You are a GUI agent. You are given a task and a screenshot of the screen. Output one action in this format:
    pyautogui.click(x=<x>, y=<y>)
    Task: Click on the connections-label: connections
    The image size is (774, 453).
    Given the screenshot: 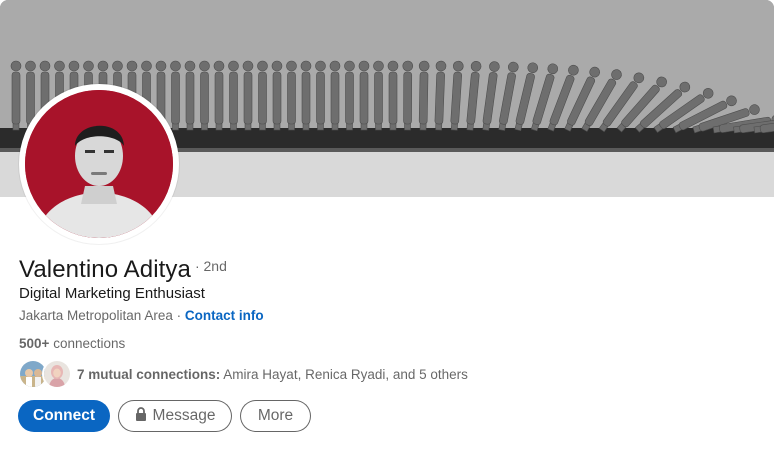 What is the action you would take?
    pyautogui.click(x=89, y=343)
    